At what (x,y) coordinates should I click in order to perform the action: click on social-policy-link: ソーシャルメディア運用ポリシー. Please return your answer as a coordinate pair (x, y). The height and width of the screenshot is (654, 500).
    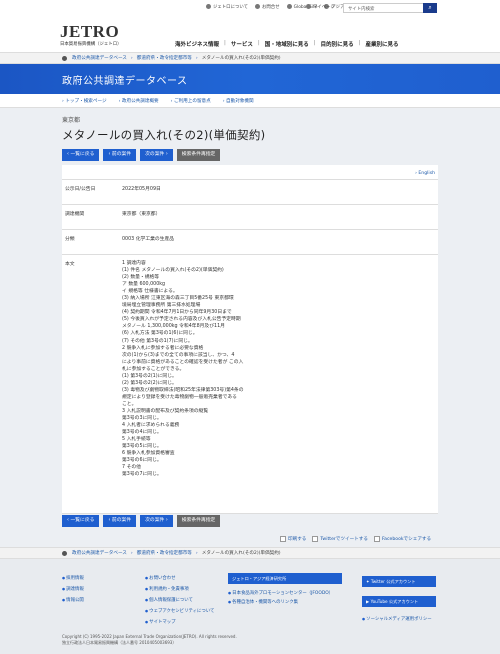
    Looking at the image, I should click on (396, 619).